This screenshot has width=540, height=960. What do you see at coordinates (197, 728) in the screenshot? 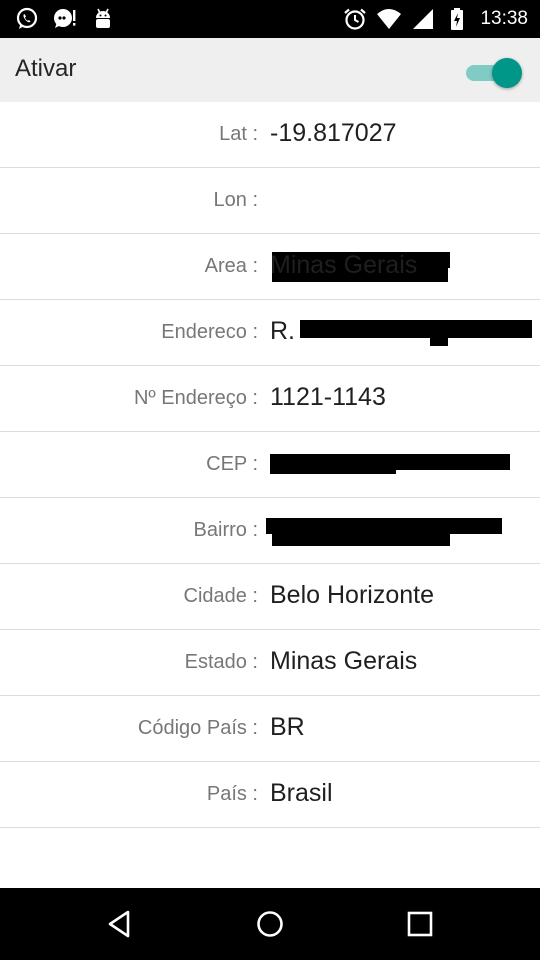
I see `codigo-pais-label: Código País :` at bounding box center [197, 728].